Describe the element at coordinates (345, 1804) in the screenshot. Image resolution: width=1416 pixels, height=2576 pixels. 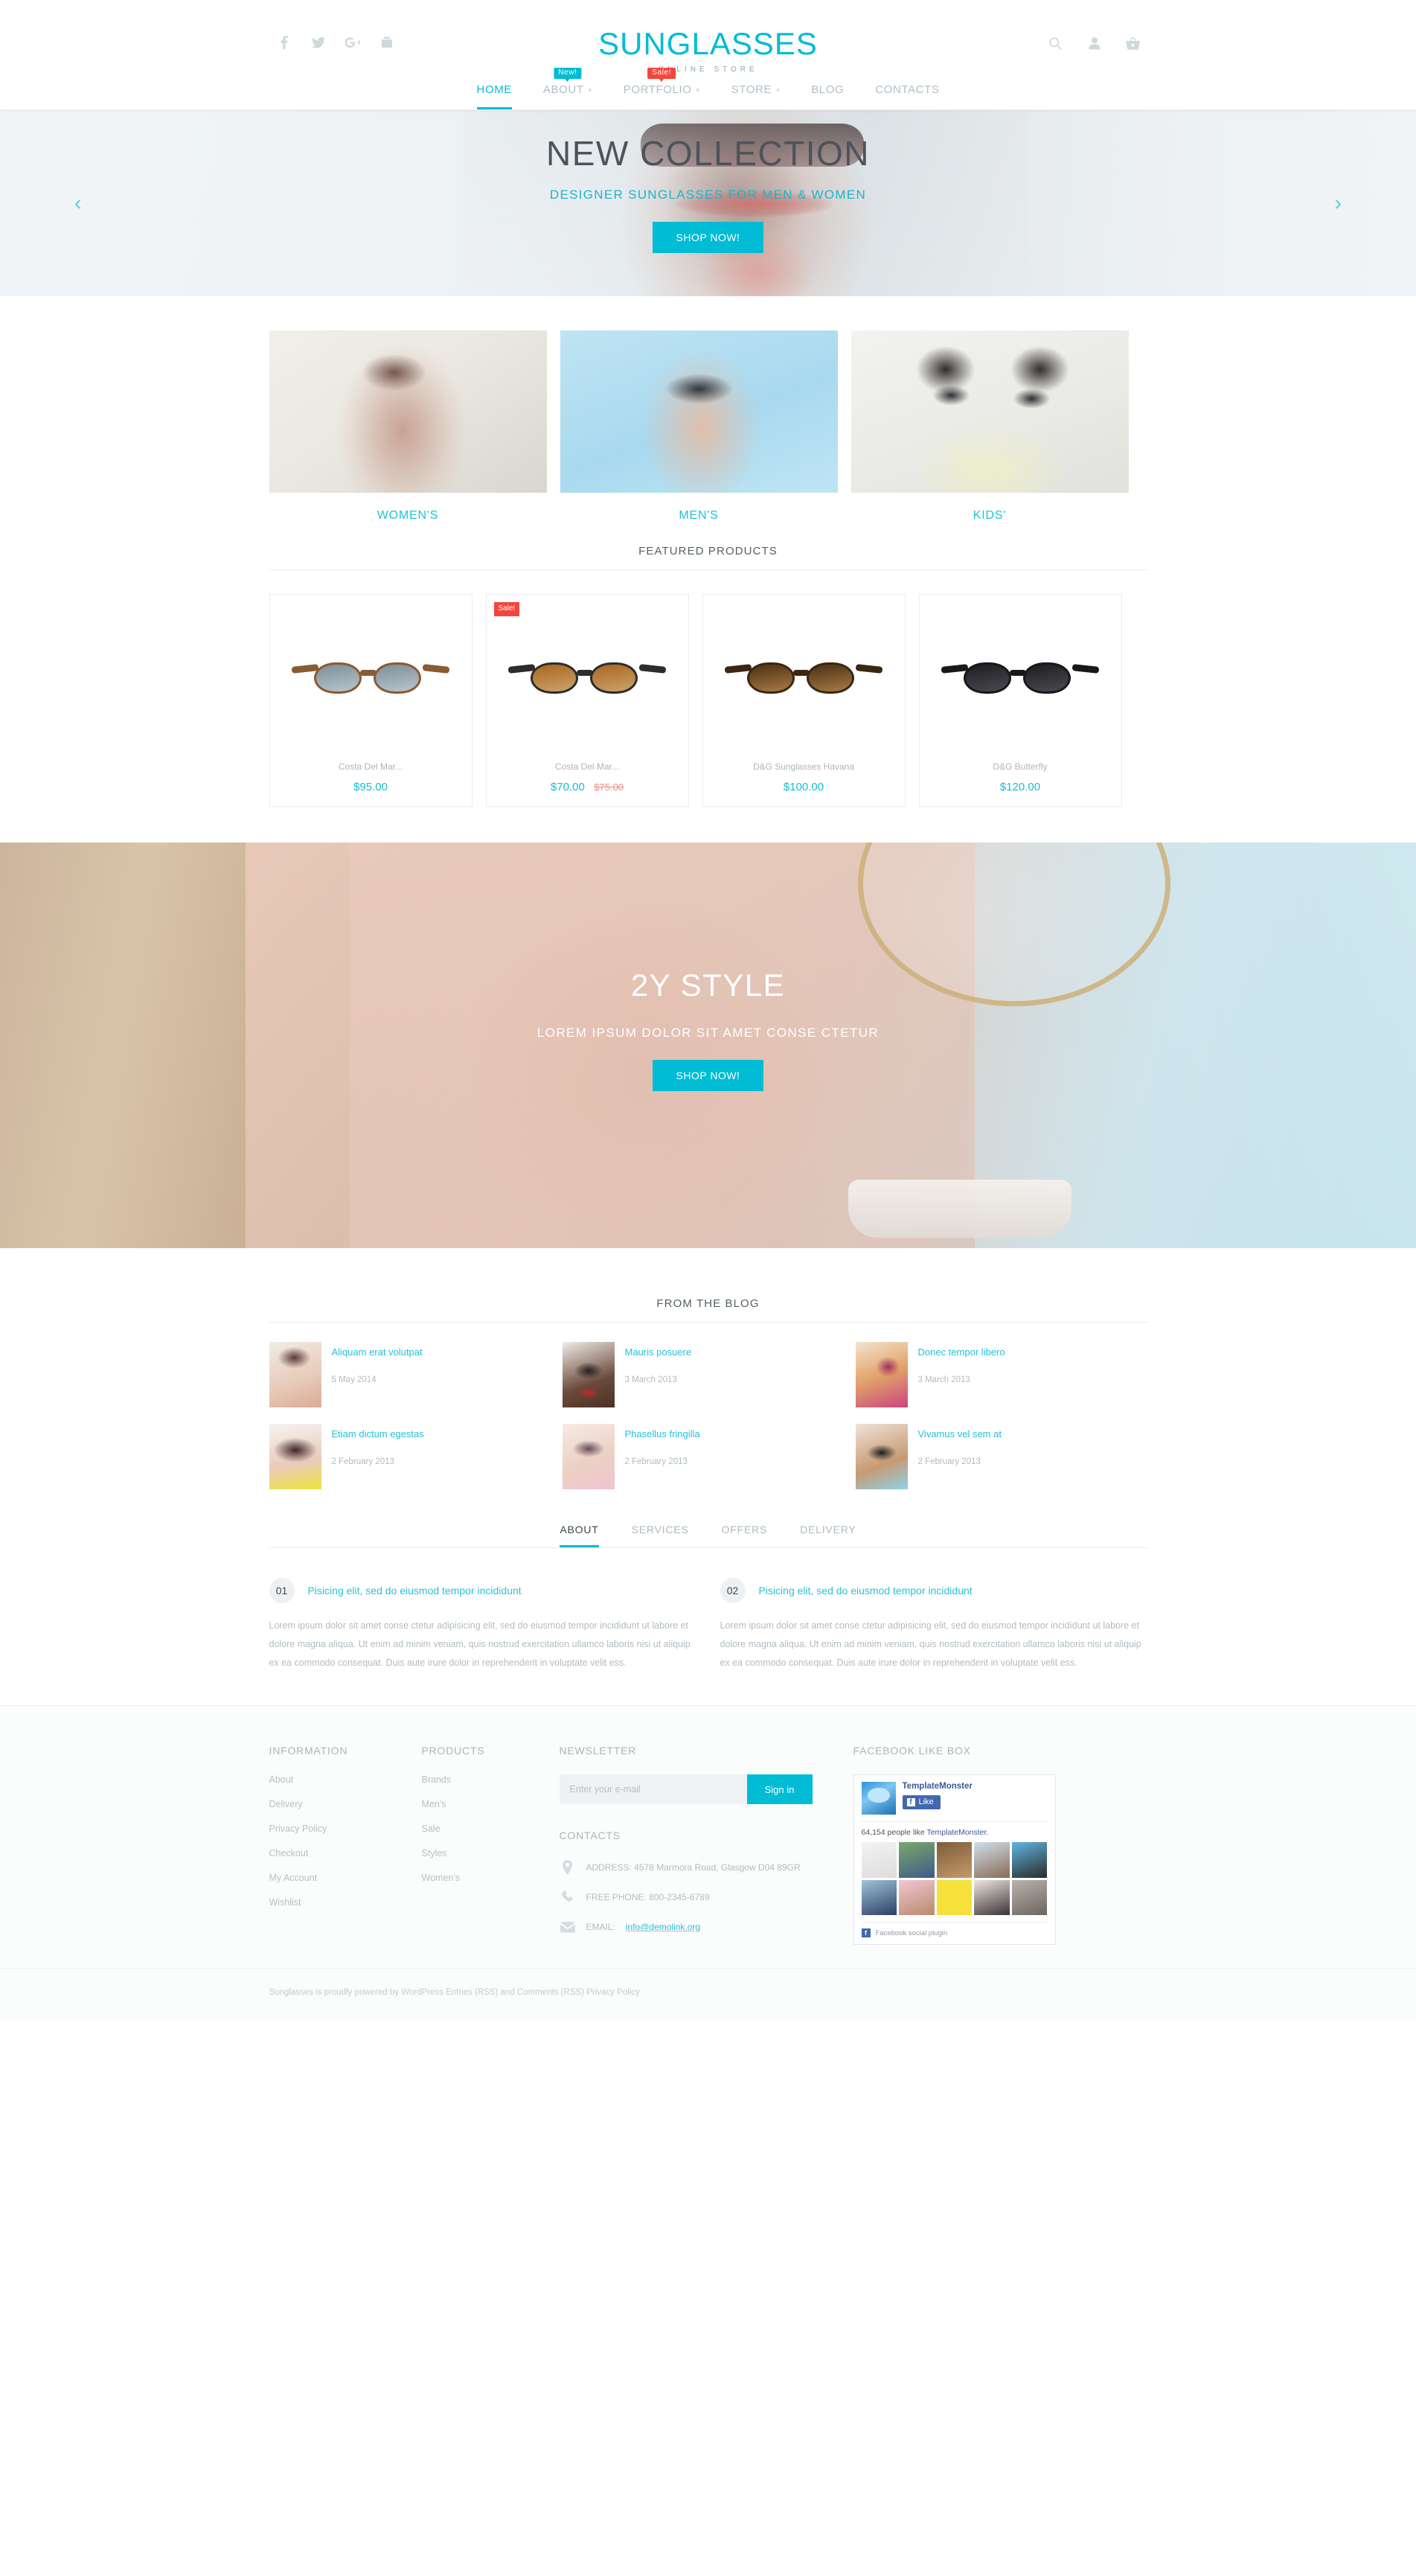
I see `footer-link-delivery: Delivery` at that location.